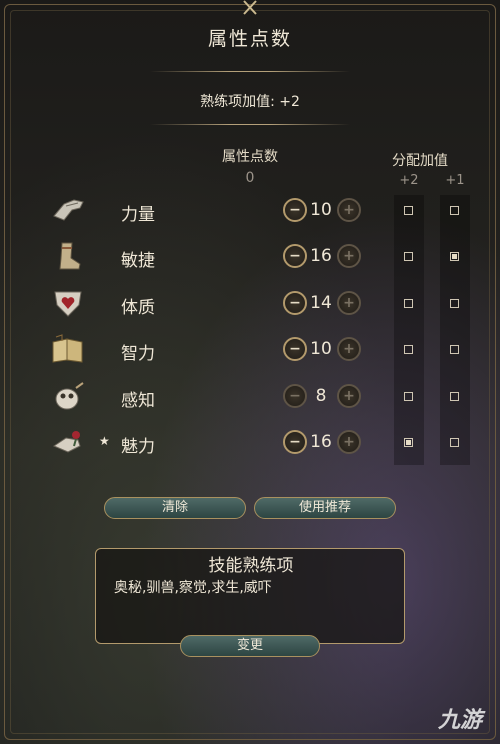 This screenshot has height=744, width=500. What do you see at coordinates (138, 307) in the screenshot?
I see `ability-name: 体质` at bounding box center [138, 307].